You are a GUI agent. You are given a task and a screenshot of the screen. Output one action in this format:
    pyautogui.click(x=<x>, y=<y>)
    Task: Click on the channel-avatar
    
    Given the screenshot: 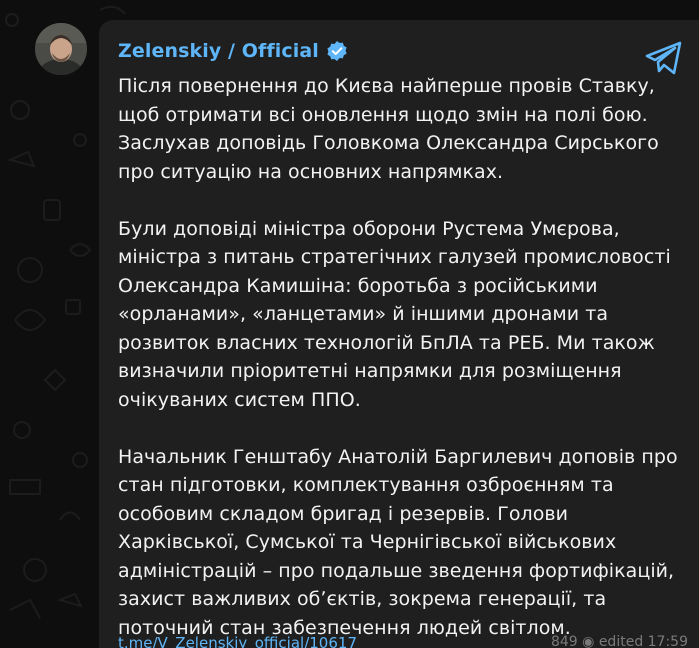 What is the action you would take?
    pyautogui.click(x=61, y=49)
    